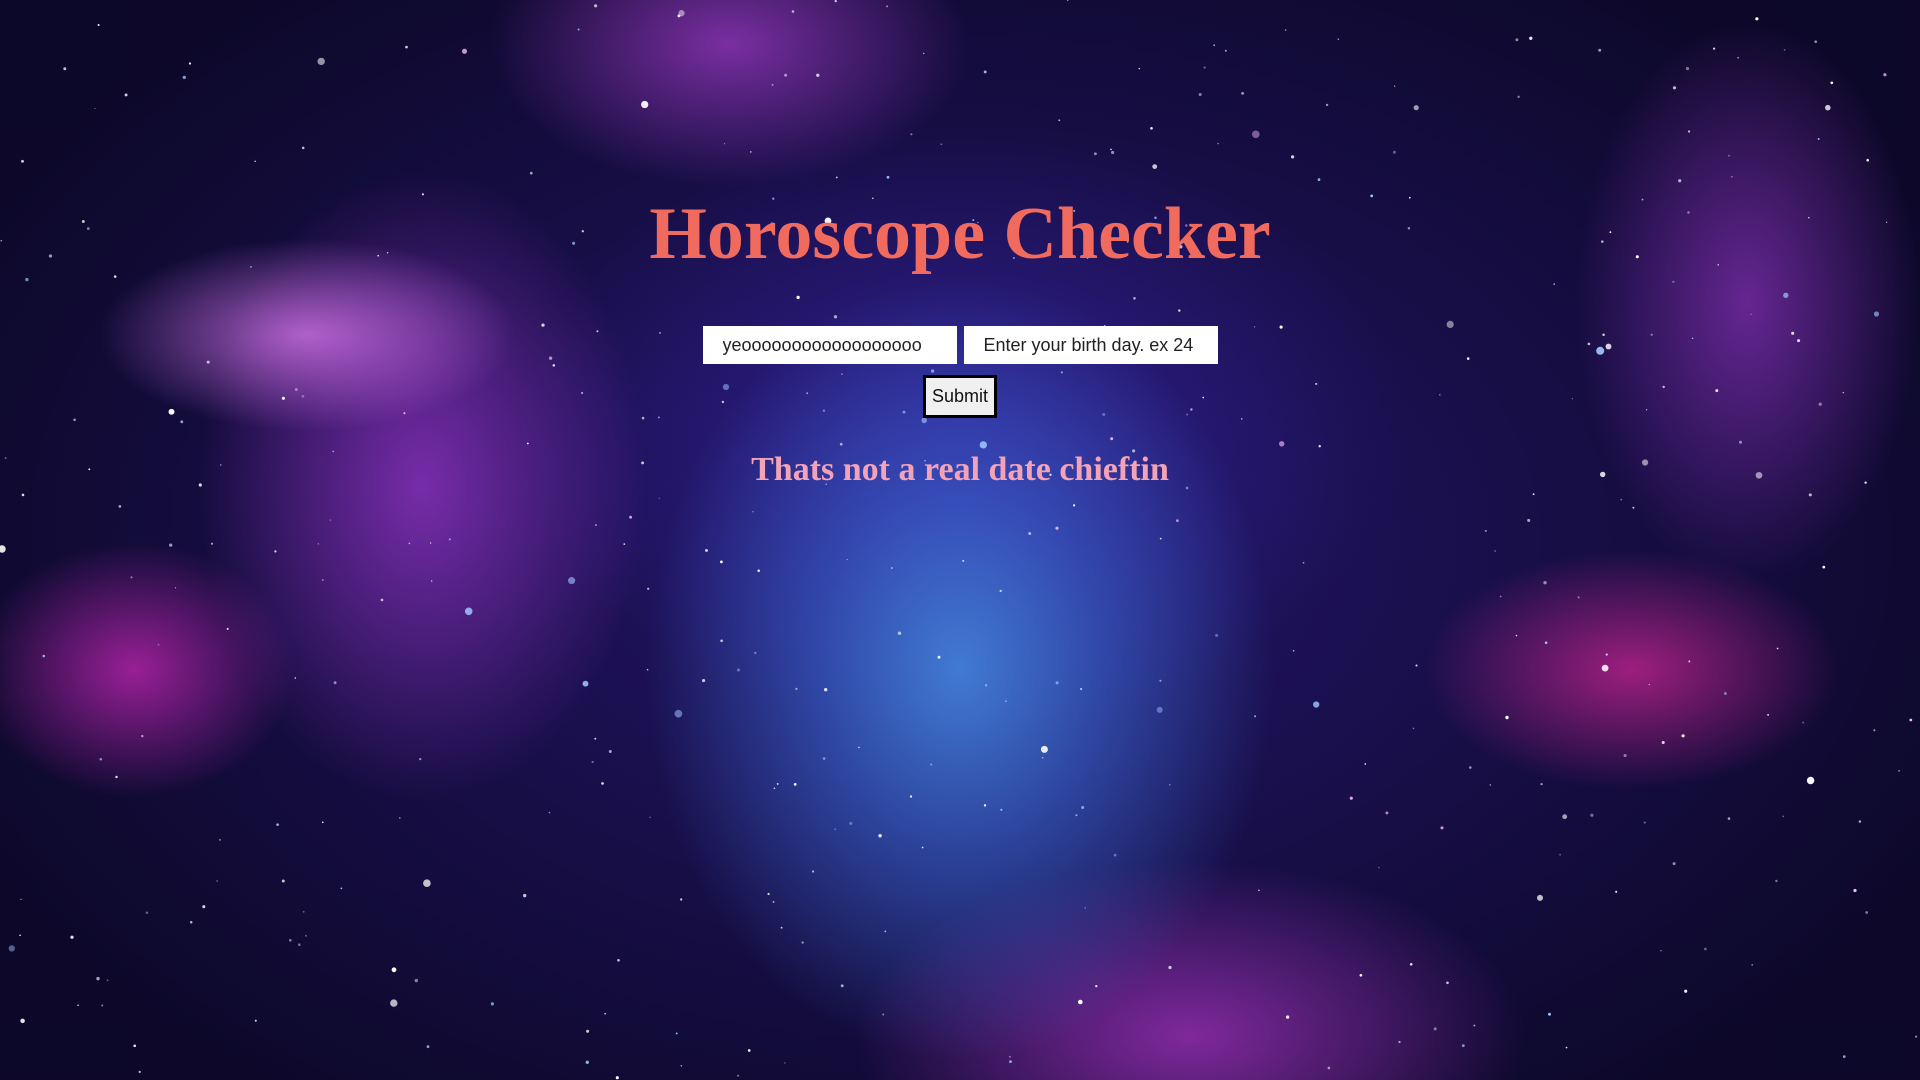  What do you see at coordinates (1090, 345) in the screenshot?
I see `birth-day-input` at bounding box center [1090, 345].